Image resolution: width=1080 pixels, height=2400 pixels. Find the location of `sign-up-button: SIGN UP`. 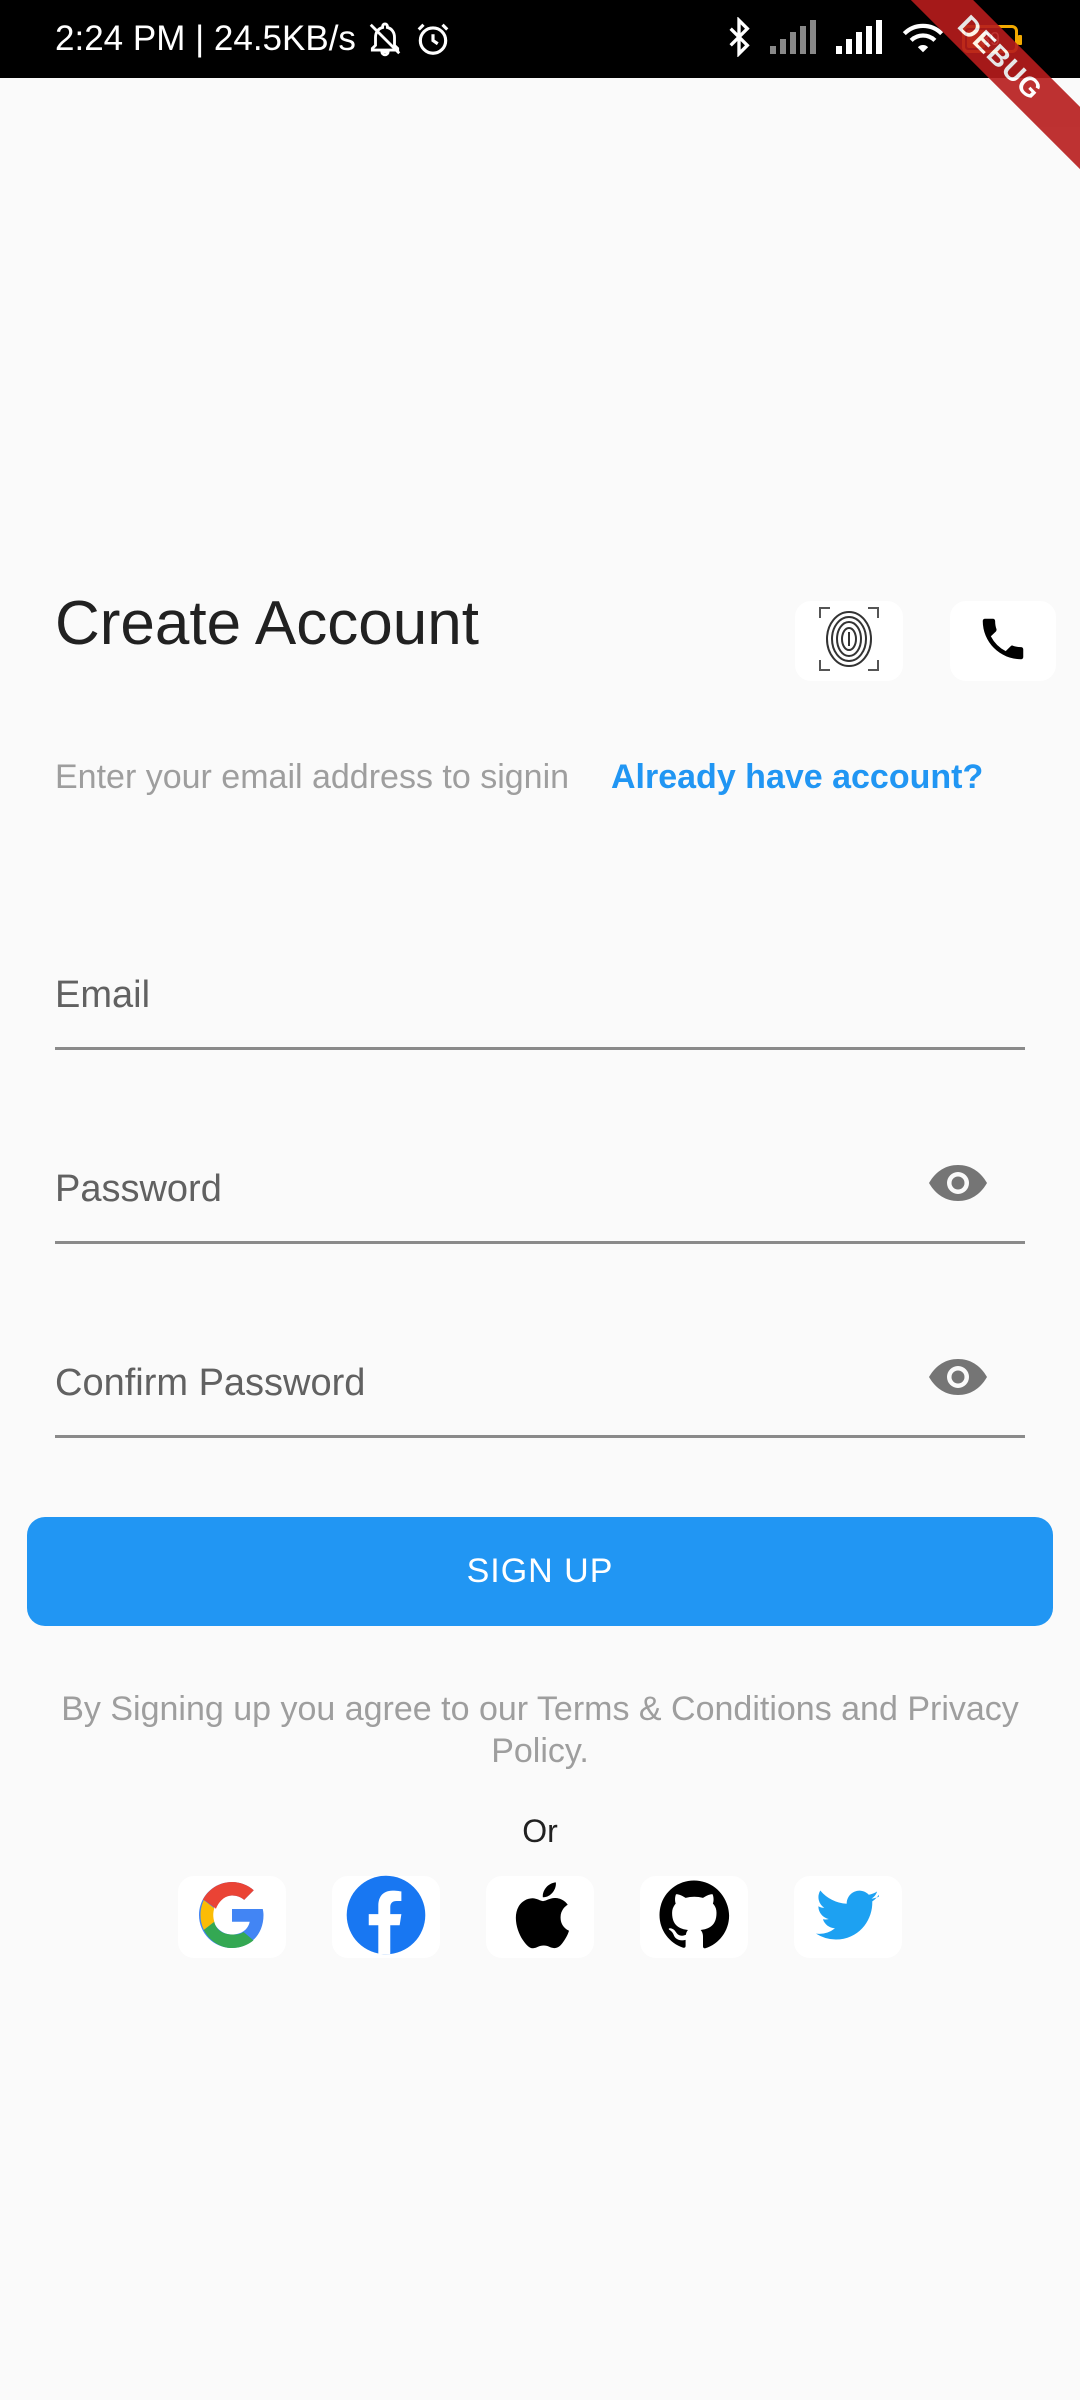

sign-up-button: SIGN UP is located at coordinates (540, 1571).